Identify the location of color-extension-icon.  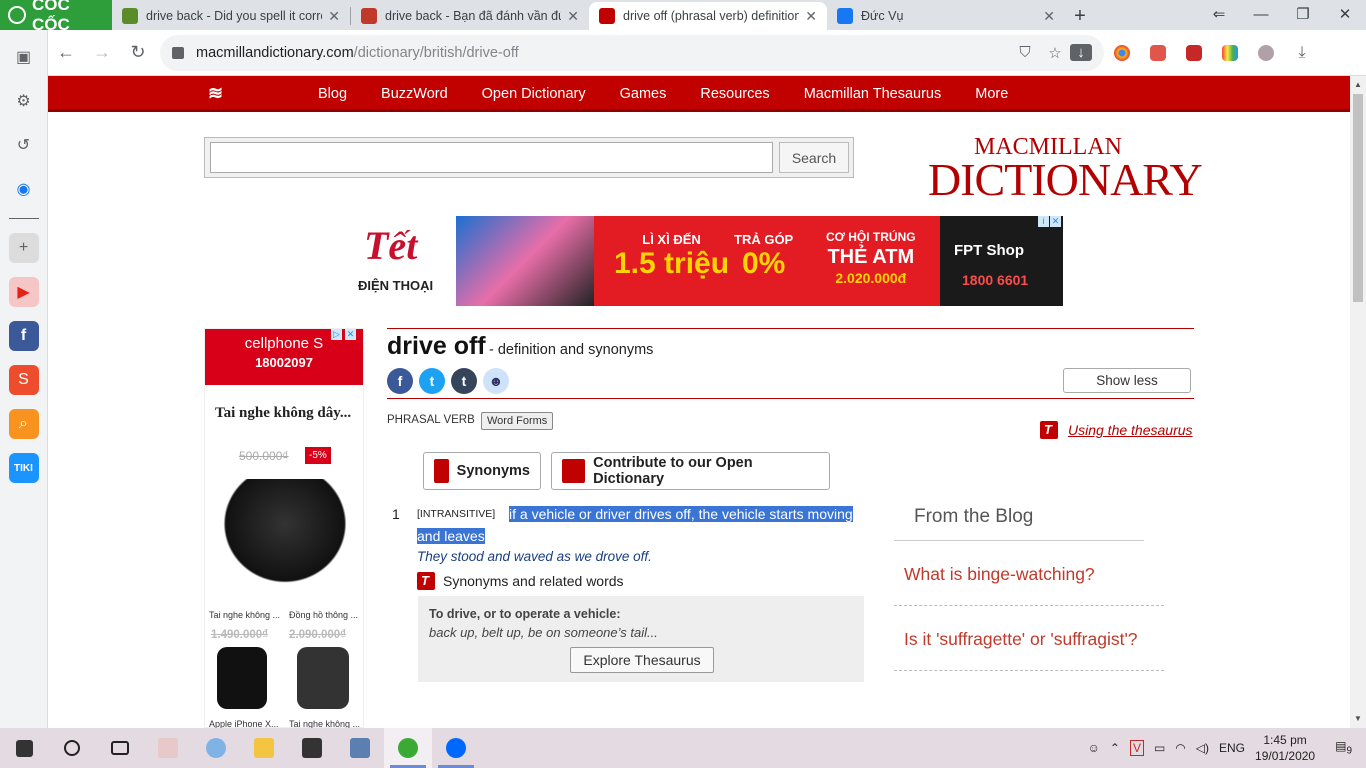
(1230, 52).